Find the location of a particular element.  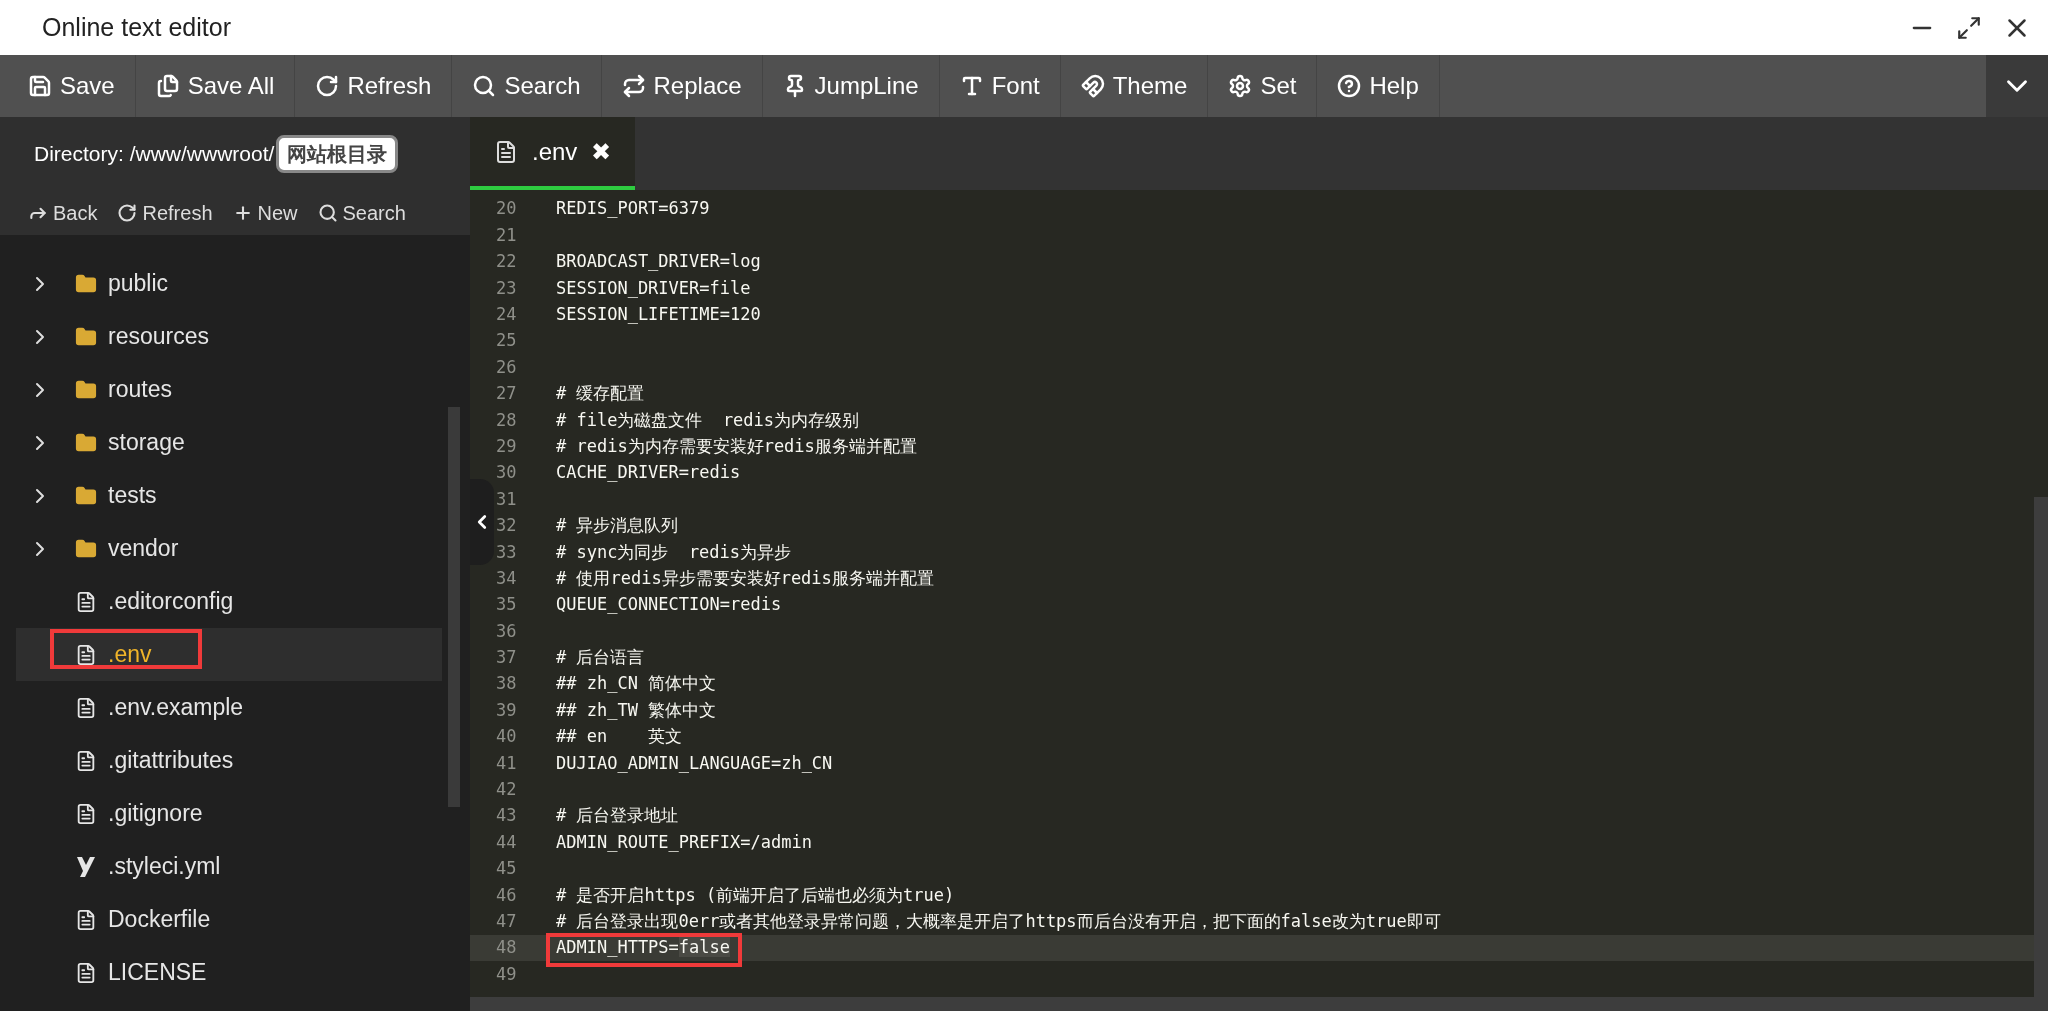

sidebar-action-button: Back is located at coordinates (63, 212).